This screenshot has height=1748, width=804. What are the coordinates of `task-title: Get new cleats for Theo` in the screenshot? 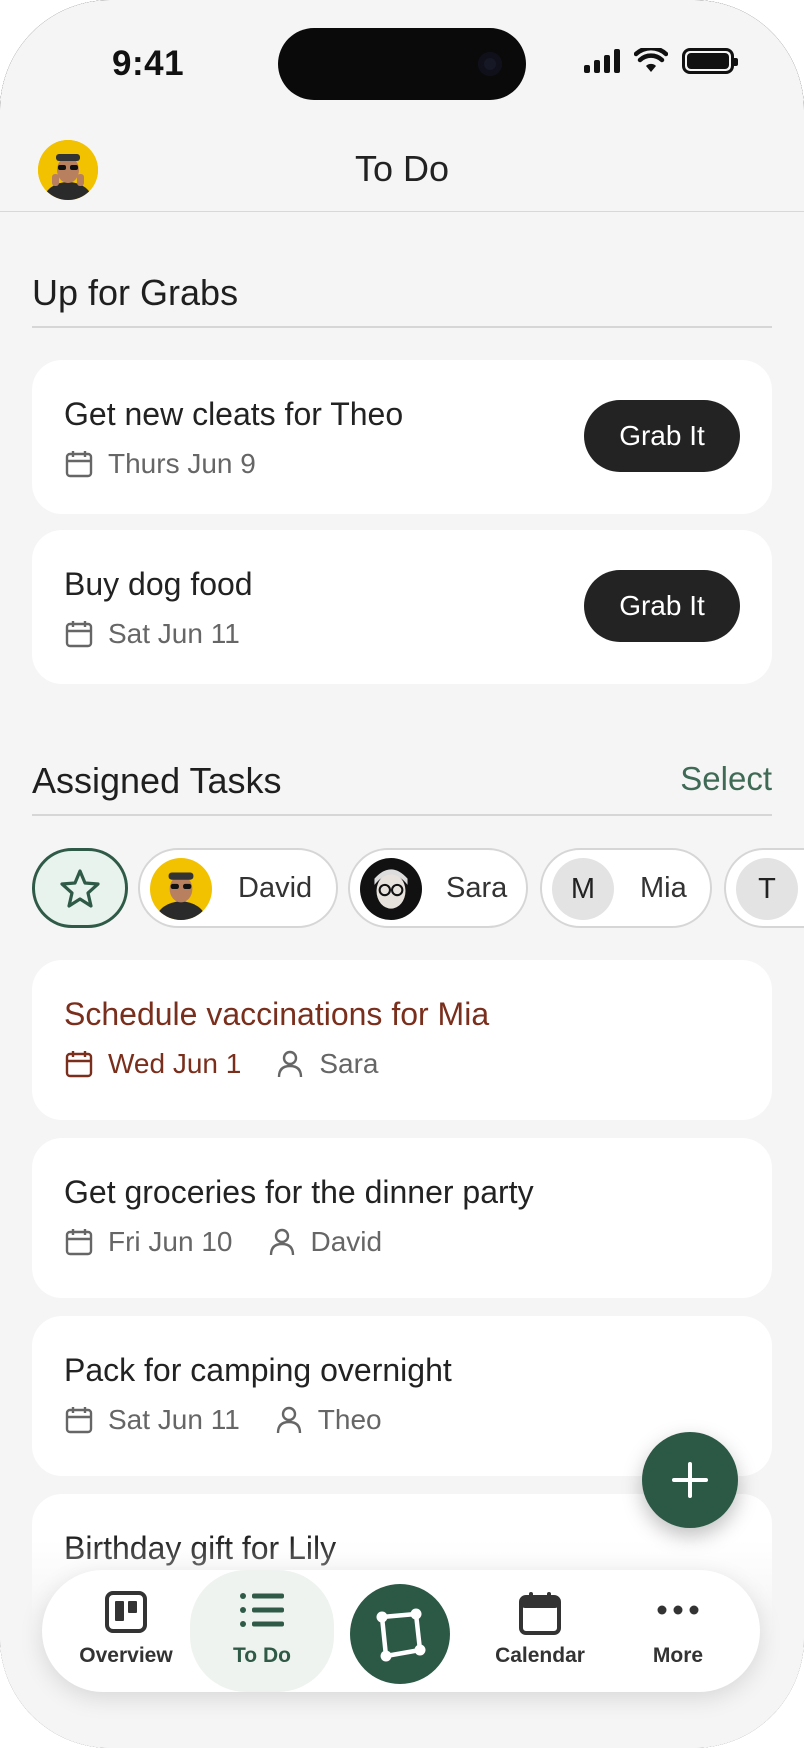 It's located at (234, 414).